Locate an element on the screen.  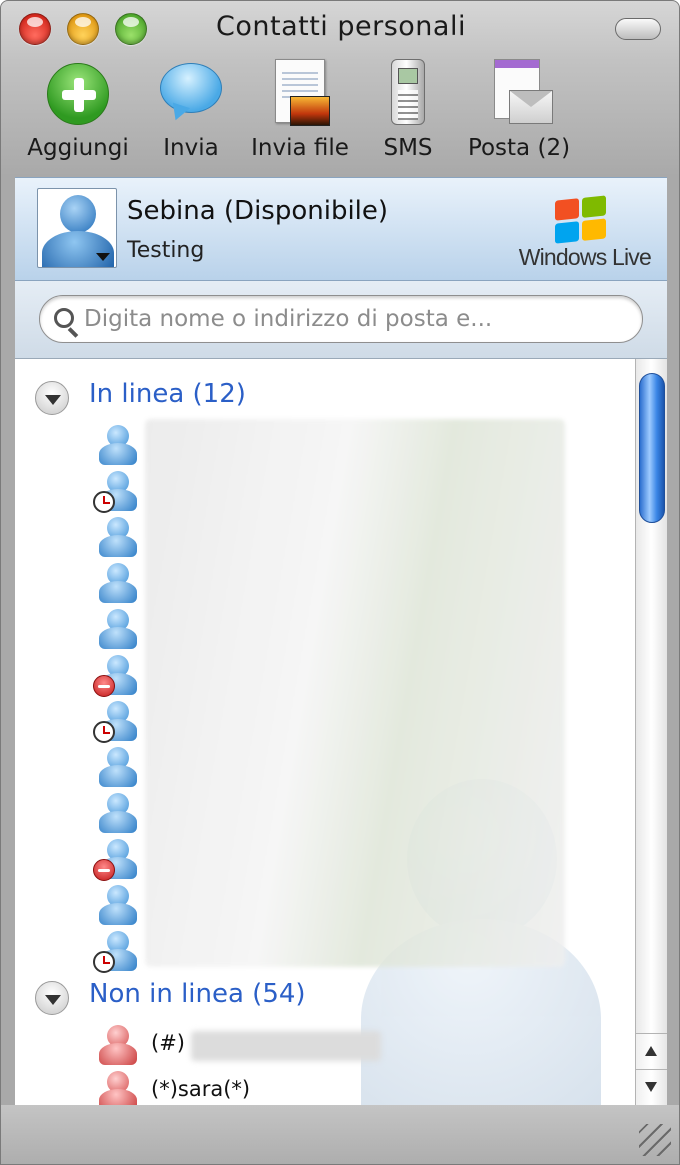
group-offline-label: Non in linea (54) is located at coordinates (197, 994).